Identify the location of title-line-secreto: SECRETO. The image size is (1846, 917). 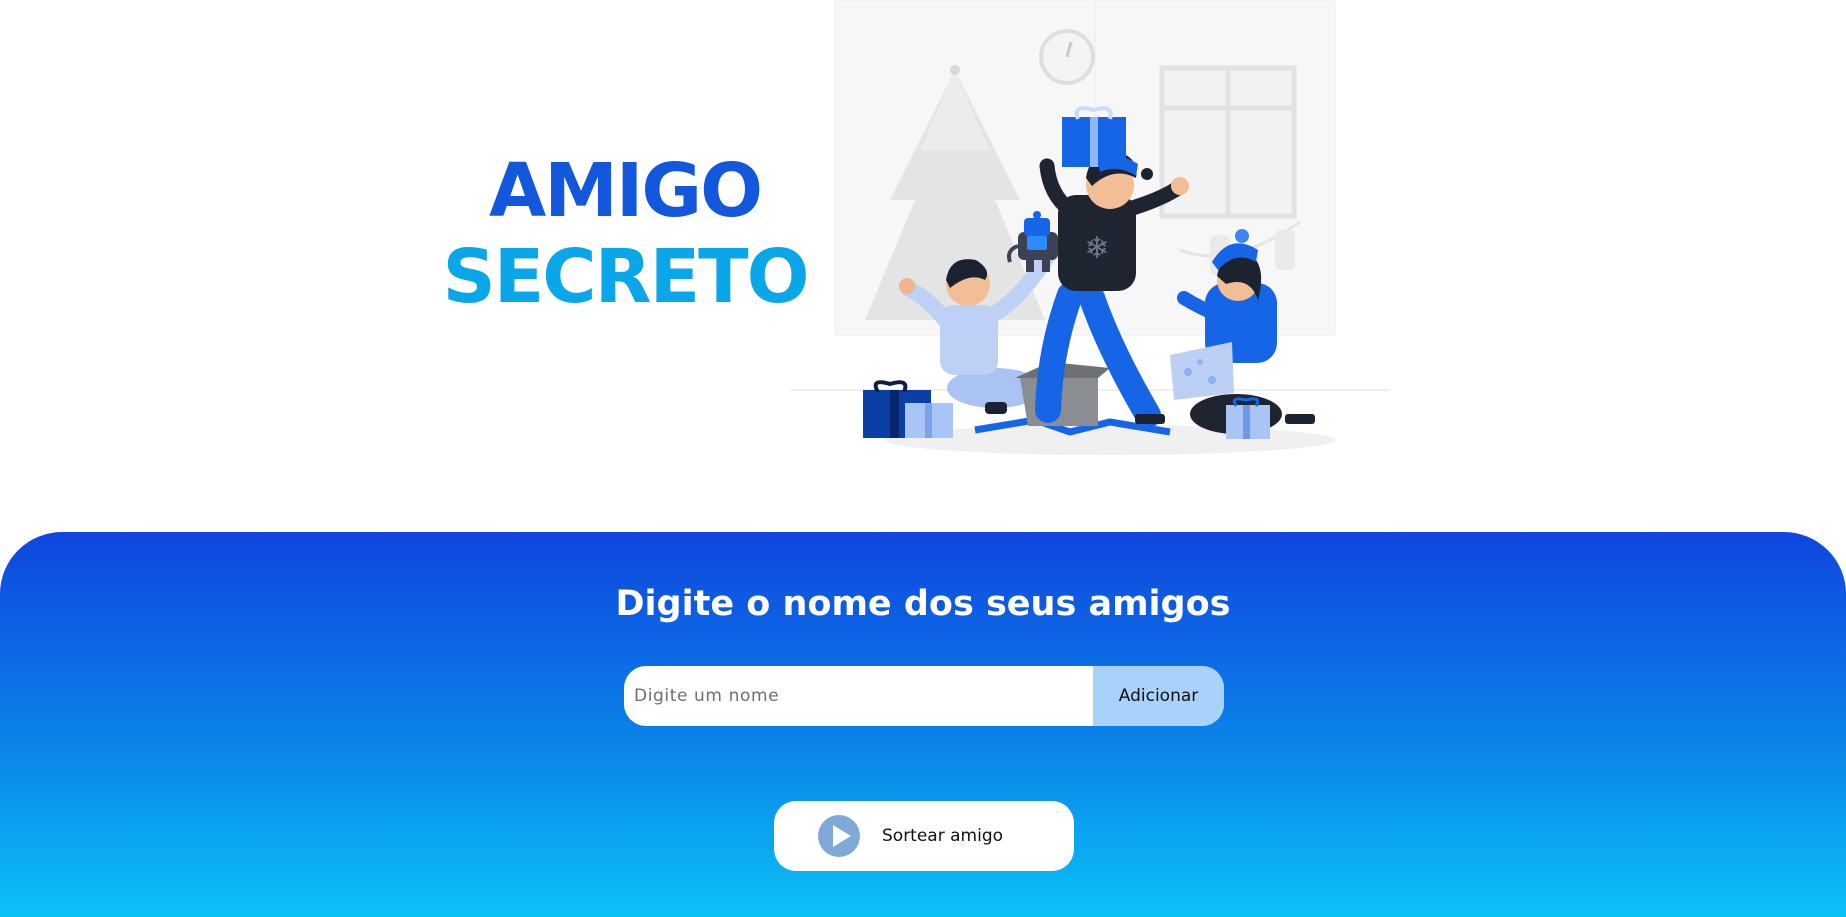
(625, 277).